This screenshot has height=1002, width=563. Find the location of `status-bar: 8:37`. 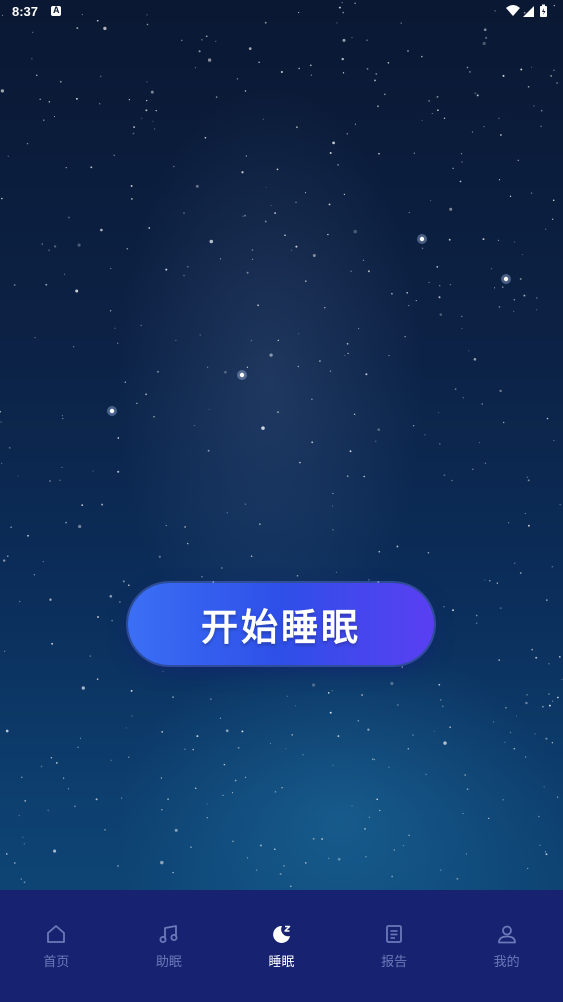

status-bar: 8:37 is located at coordinates (281, 12).